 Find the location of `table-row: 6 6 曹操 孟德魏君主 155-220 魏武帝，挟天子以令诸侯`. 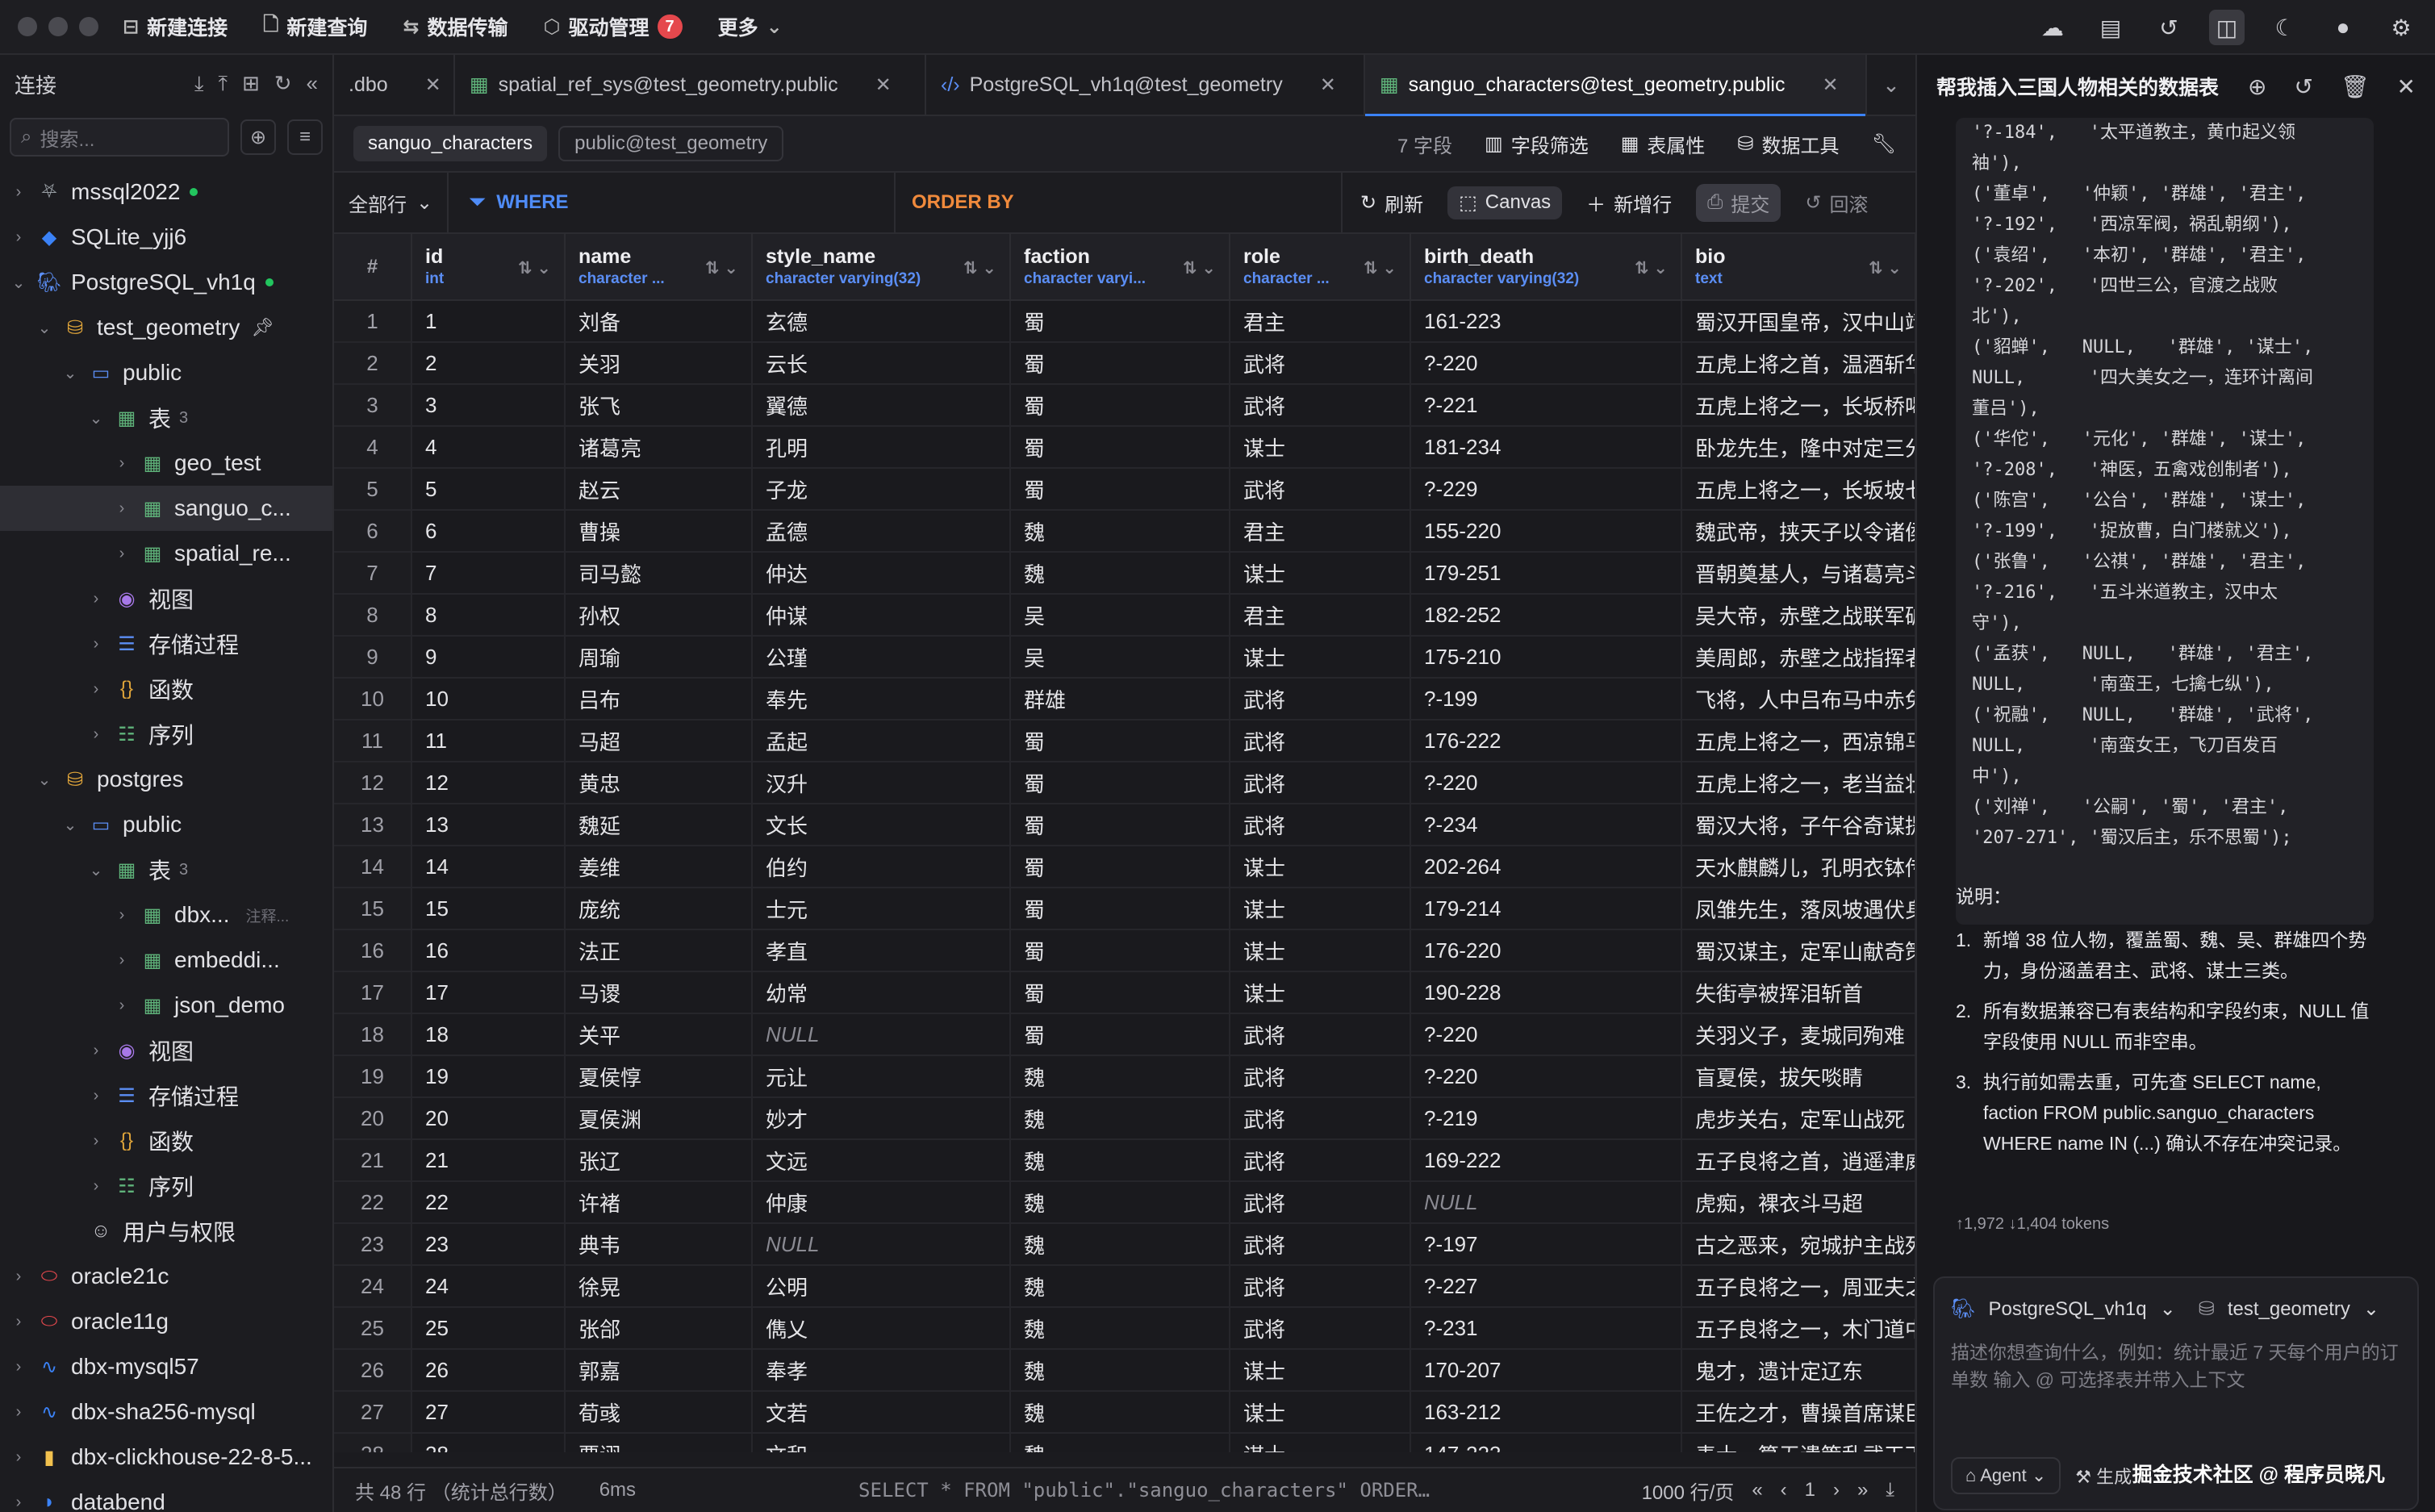

table-row: 6 6 曹操 孟德魏君主 155-220 魏武帝，挟天子以令诸侯 is located at coordinates (1124, 531).